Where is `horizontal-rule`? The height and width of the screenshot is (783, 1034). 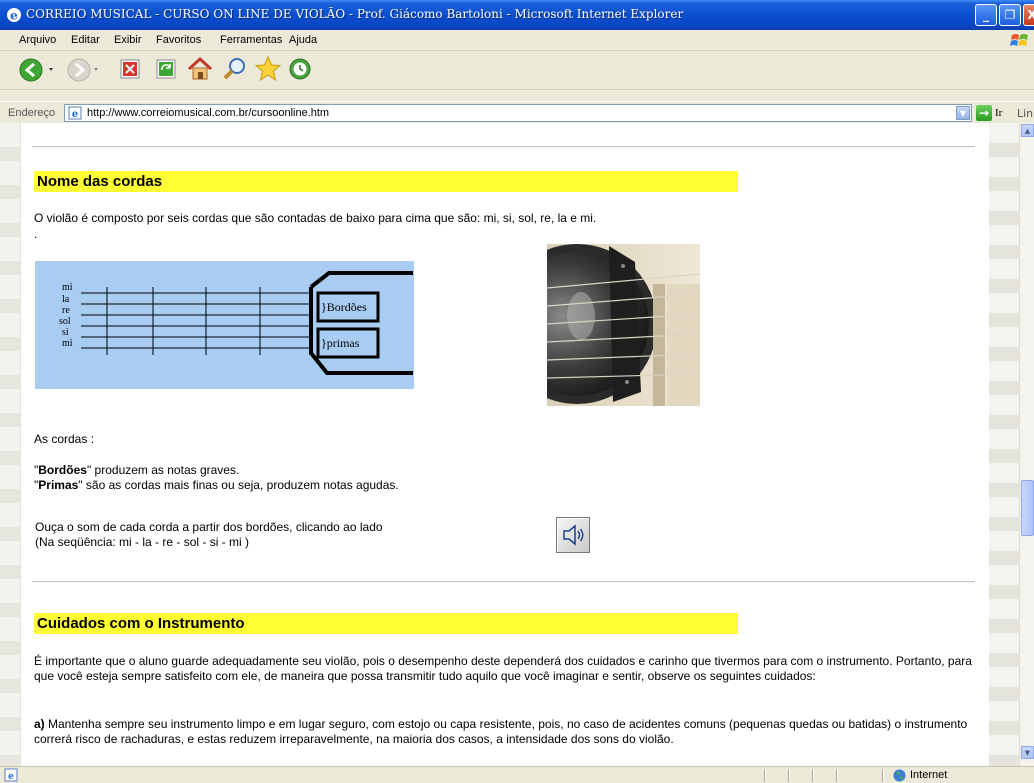 horizontal-rule is located at coordinates (503, 147).